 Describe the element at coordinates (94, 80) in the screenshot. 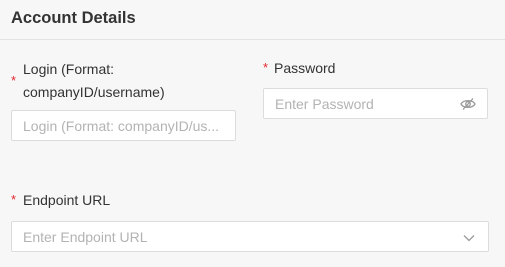

I see `login-label: Login (Format: companyID/username)` at that location.